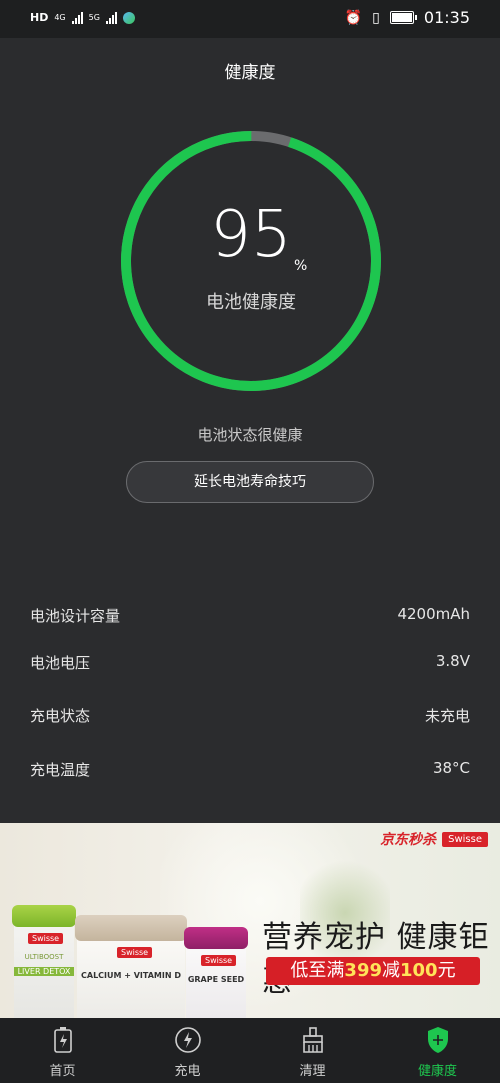 This screenshot has width=500, height=1083. I want to click on page-title: 健康度, so click(250, 73).